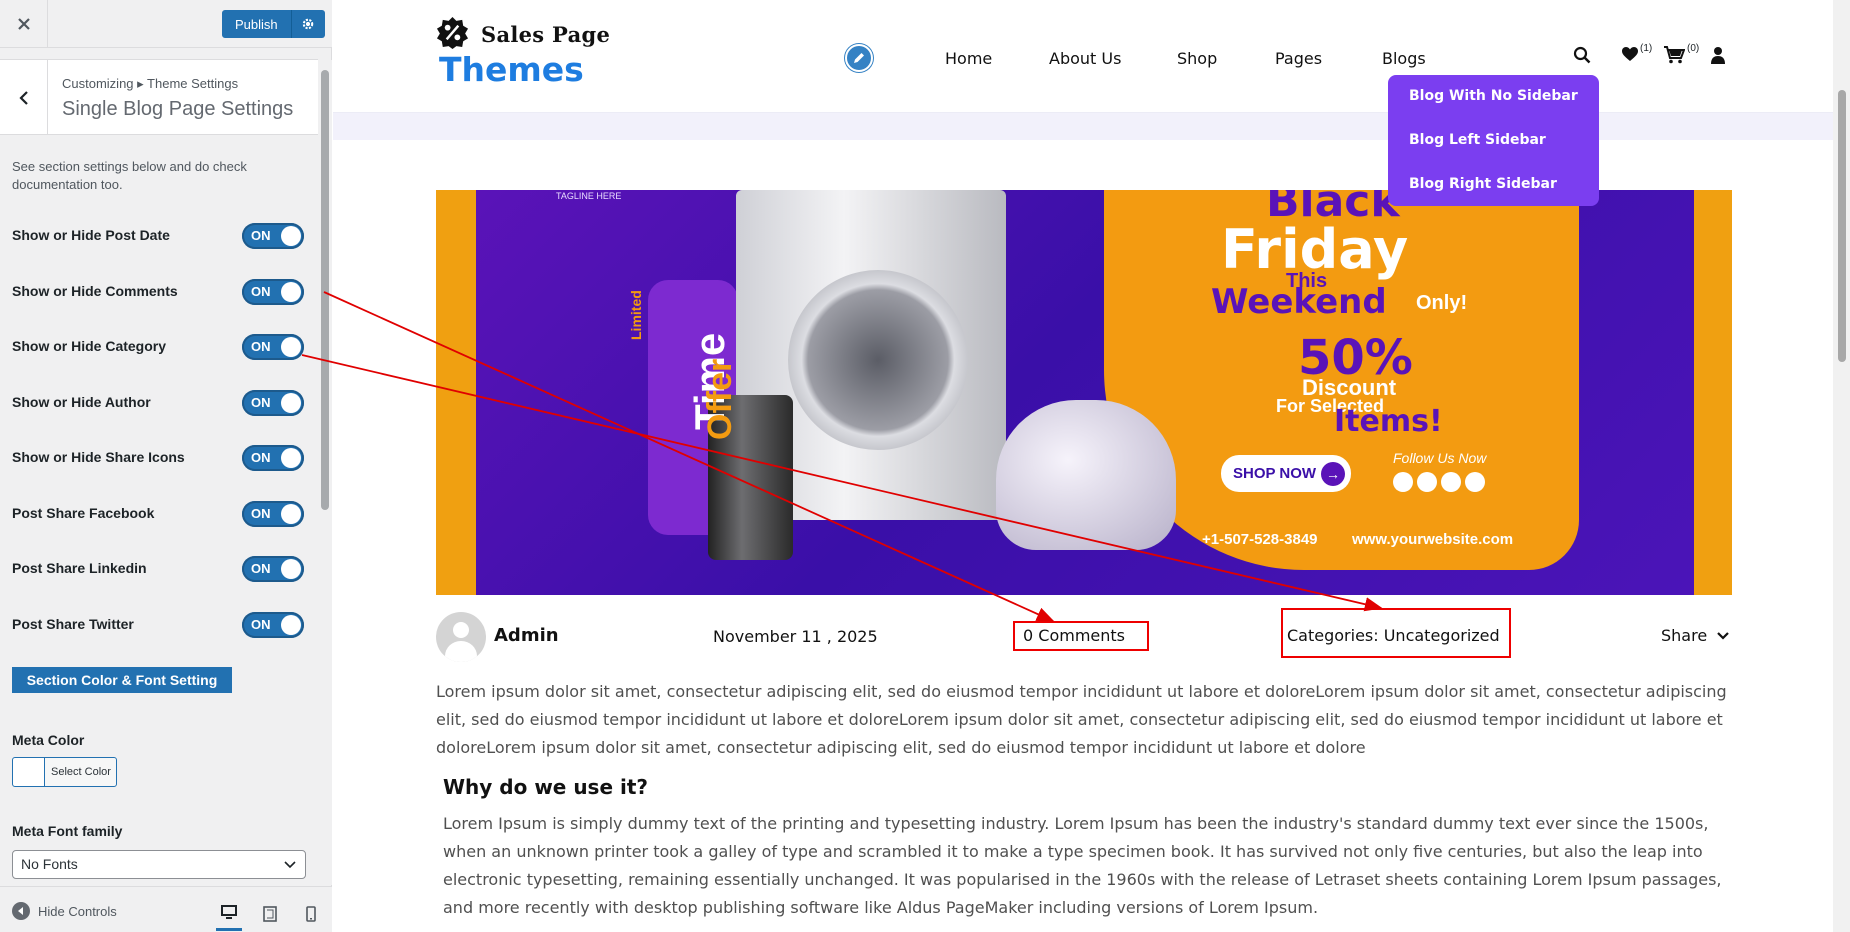 The height and width of the screenshot is (932, 1850). What do you see at coordinates (158, 569) in the screenshot?
I see `toggle-row-share-linkedin: Post Share Linkedin ON` at bounding box center [158, 569].